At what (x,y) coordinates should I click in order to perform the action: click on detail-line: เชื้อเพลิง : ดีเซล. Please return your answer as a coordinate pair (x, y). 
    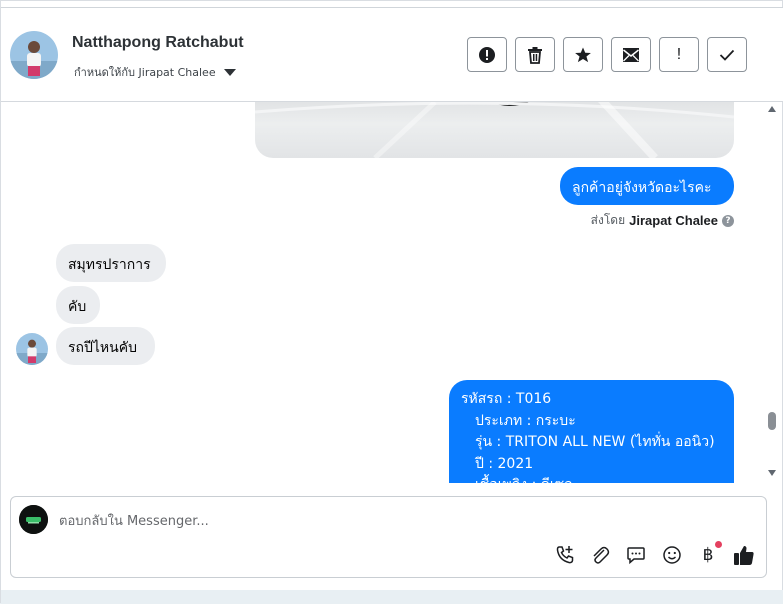
    Looking at the image, I should click on (591, 479).